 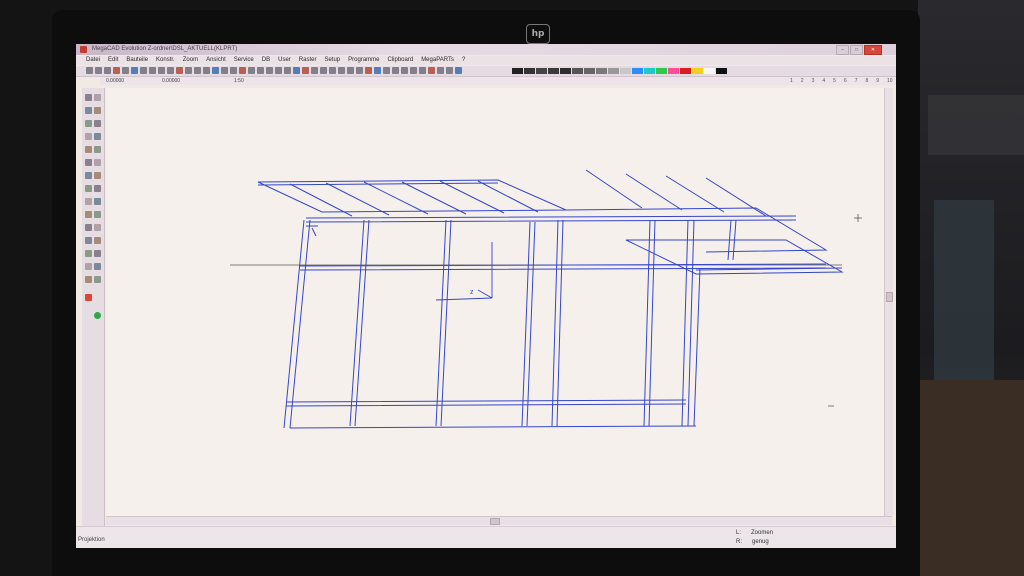 What do you see at coordinates (889, 297) in the screenshot?
I see `vertical-scroll-thumb` at bounding box center [889, 297].